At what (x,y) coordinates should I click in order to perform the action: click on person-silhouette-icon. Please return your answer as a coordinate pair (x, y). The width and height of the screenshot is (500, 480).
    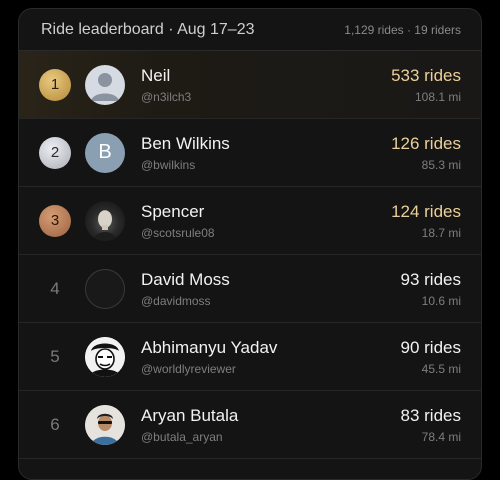
    Looking at the image, I should click on (105, 86).